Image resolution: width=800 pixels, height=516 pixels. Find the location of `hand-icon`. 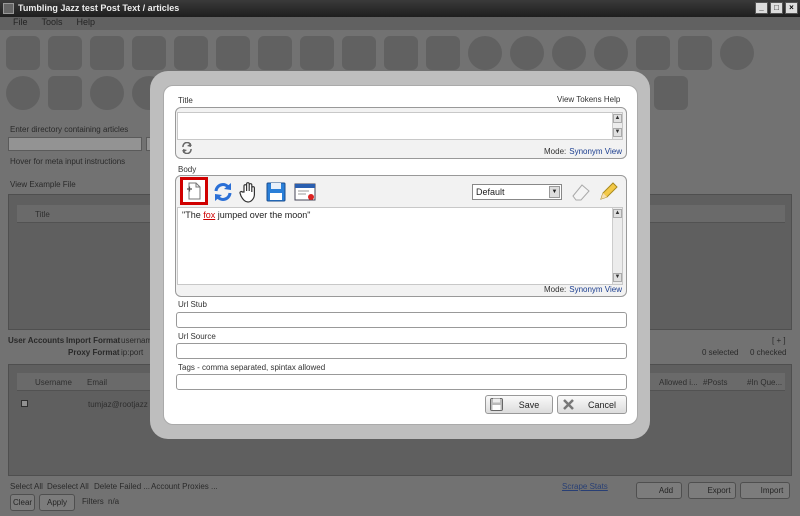

hand-icon is located at coordinates (249, 192).